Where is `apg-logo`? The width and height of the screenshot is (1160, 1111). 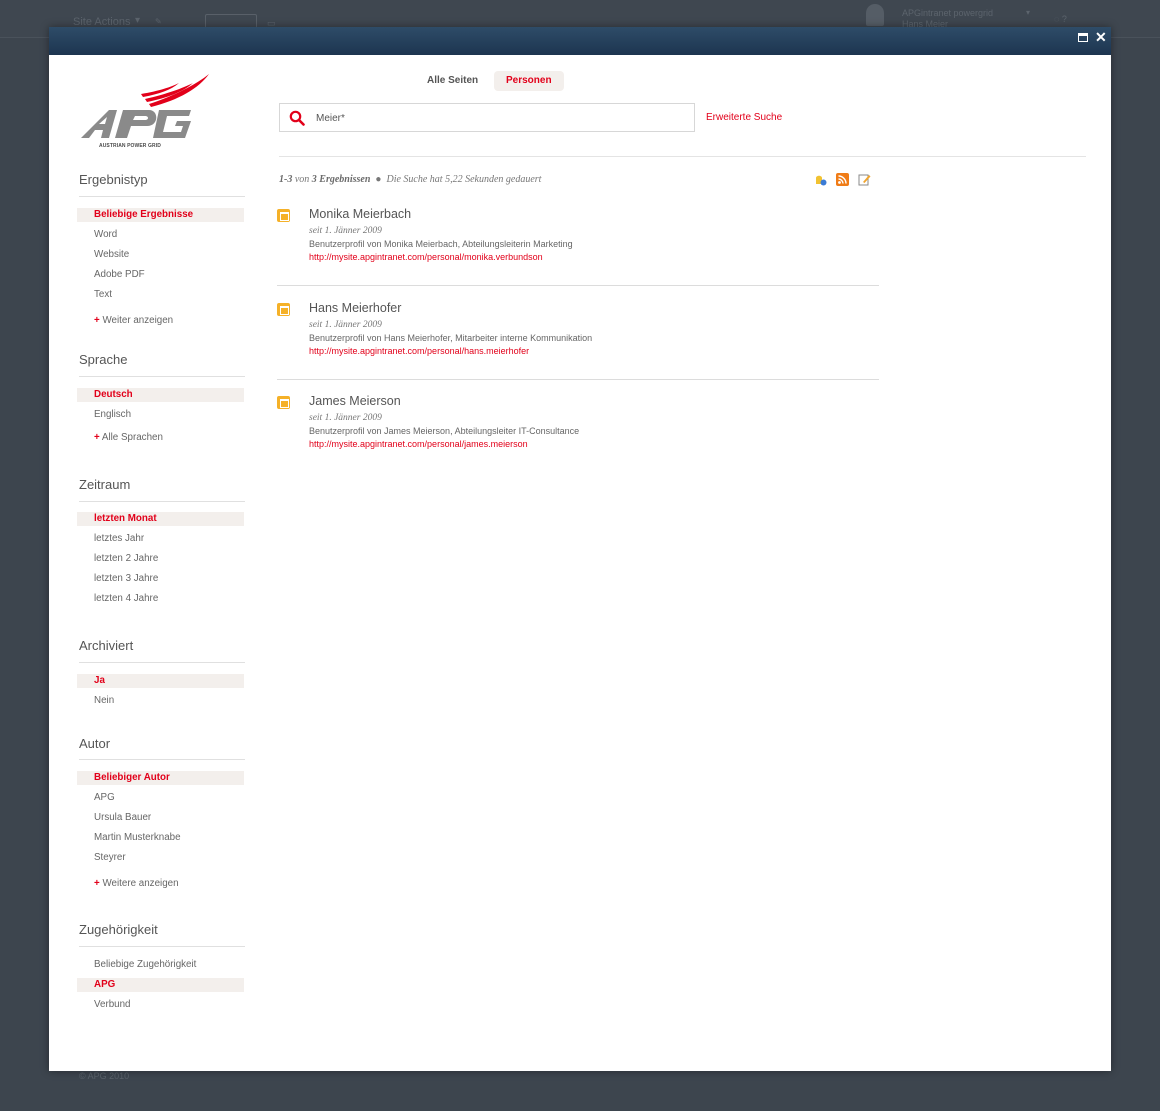 apg-logo is located at coordinates (145, 106).